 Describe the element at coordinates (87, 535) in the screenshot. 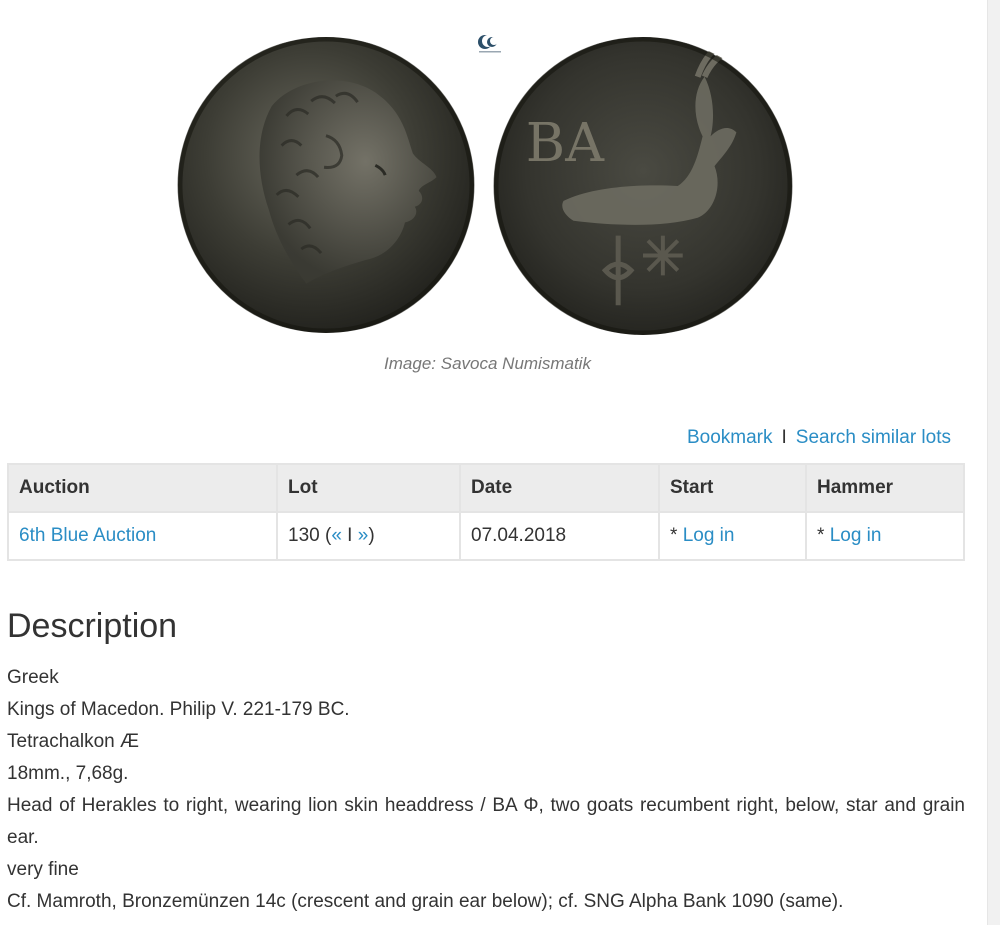

I see `auction-link: 6th Blue Auction` at that location.